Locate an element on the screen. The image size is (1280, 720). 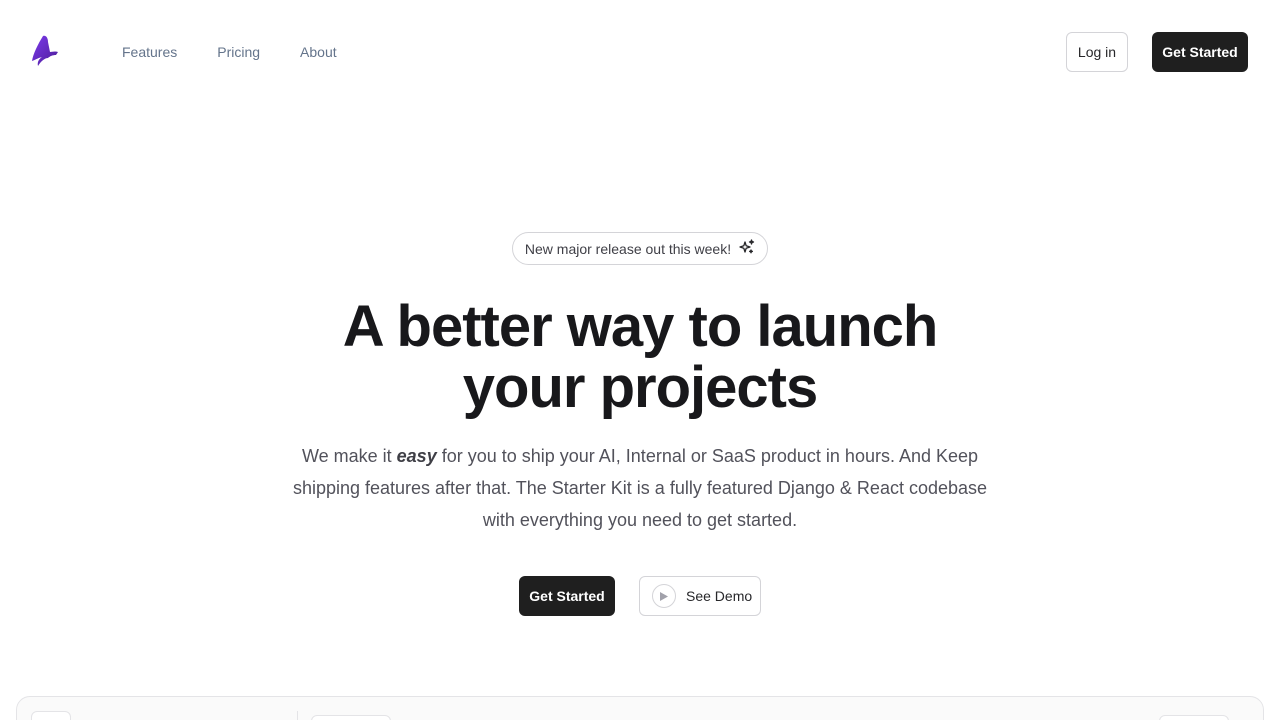
preview-action is located at coordinates (1194, 717).